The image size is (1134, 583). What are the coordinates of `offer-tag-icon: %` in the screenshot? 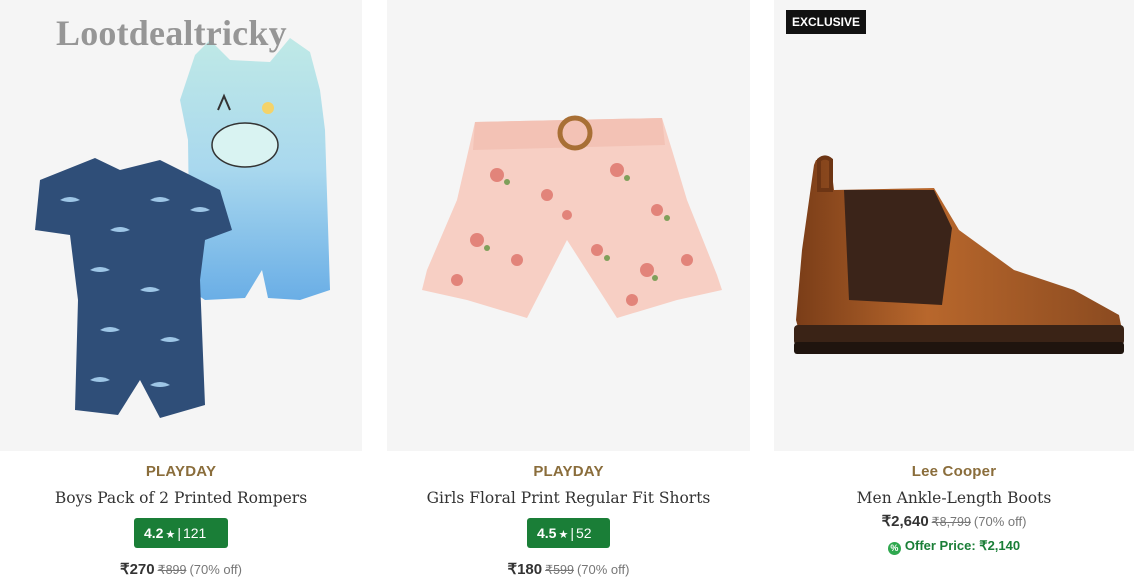 It's located at (894, 548).